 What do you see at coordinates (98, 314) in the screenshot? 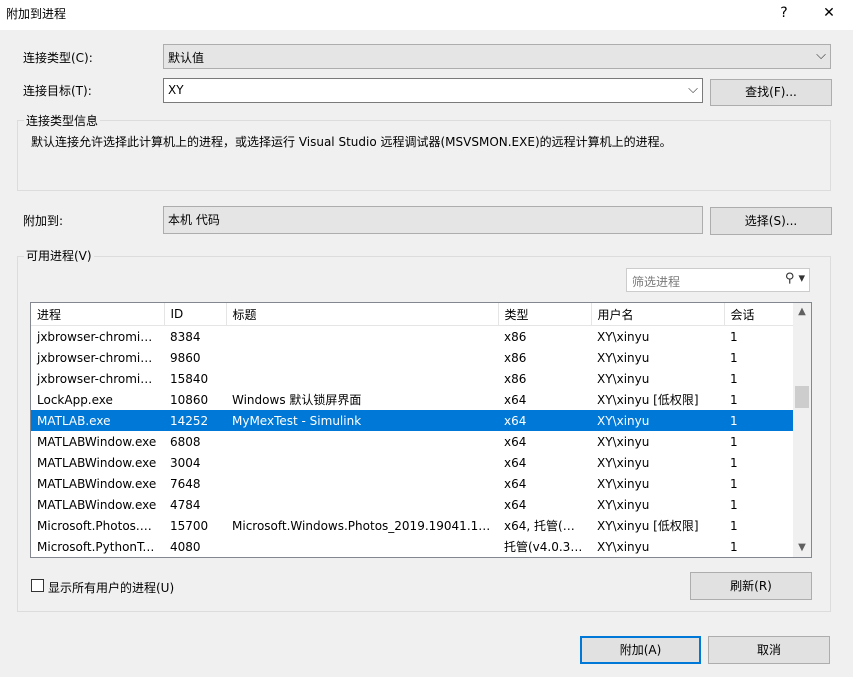
I see `column-header-process: 进程` at bounding box center [98, 314].